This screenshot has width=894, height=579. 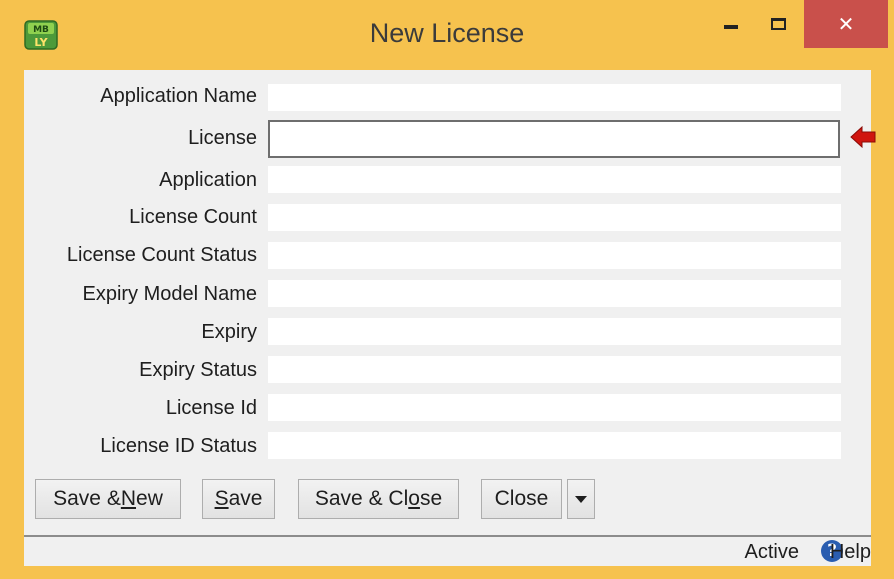 I want to click on license-id-field, so click(x=554, y=407).